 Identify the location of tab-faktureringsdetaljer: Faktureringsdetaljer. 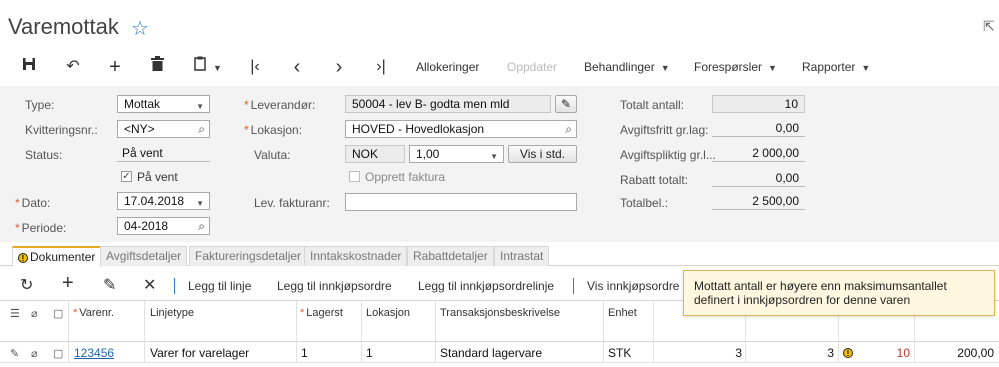
(248, 256).